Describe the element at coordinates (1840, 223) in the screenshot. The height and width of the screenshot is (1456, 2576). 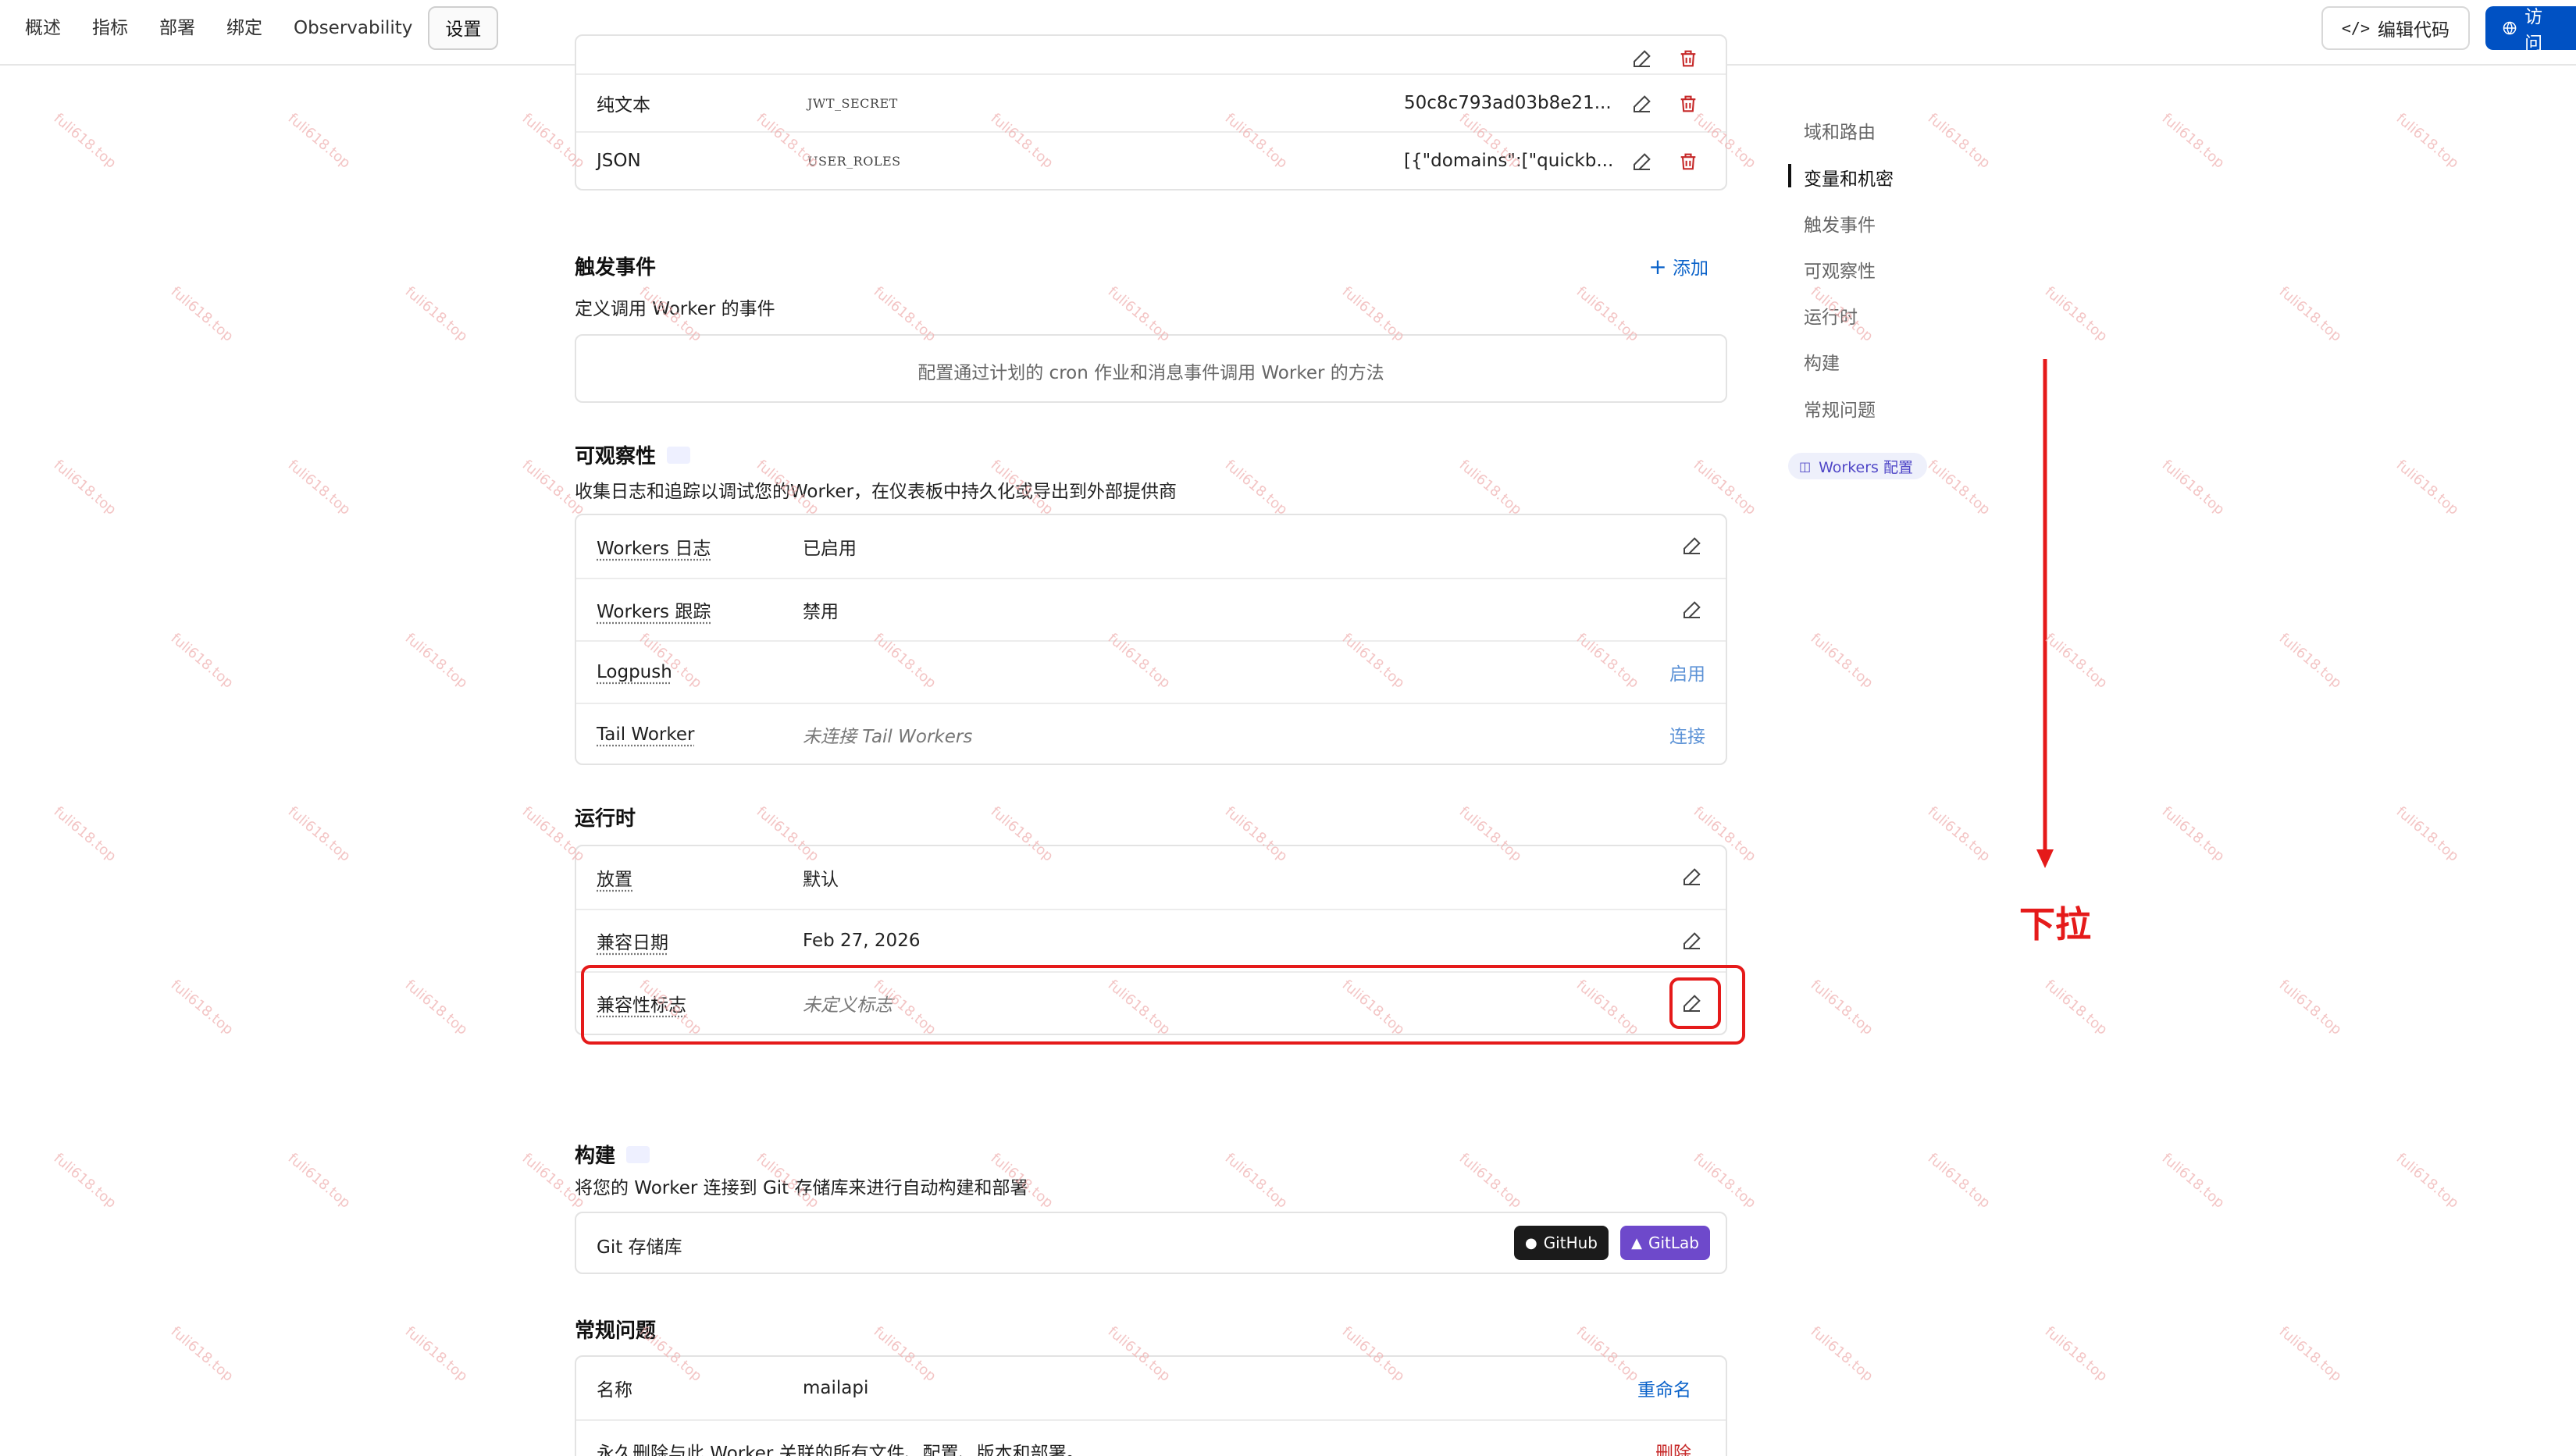
I see `toc-item-triggers: 触发事件` at that location.